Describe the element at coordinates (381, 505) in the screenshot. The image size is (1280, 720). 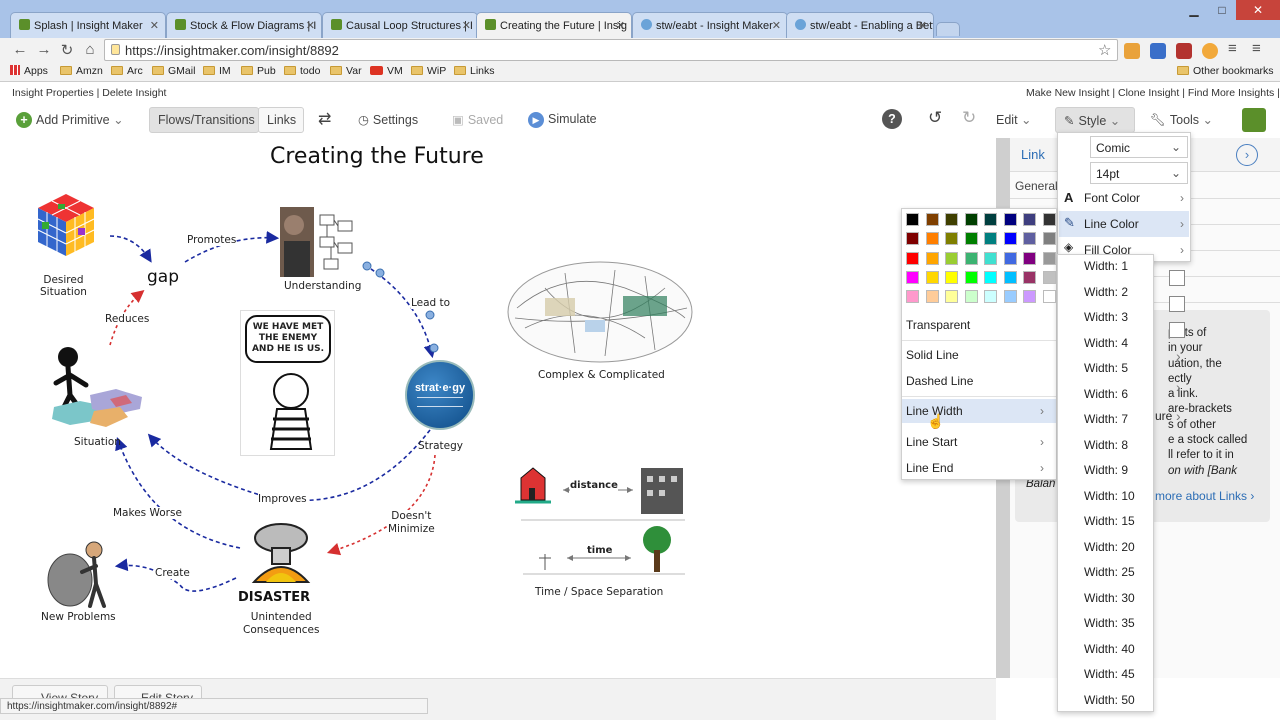
I see `link-doesnt-minimize` at that location.